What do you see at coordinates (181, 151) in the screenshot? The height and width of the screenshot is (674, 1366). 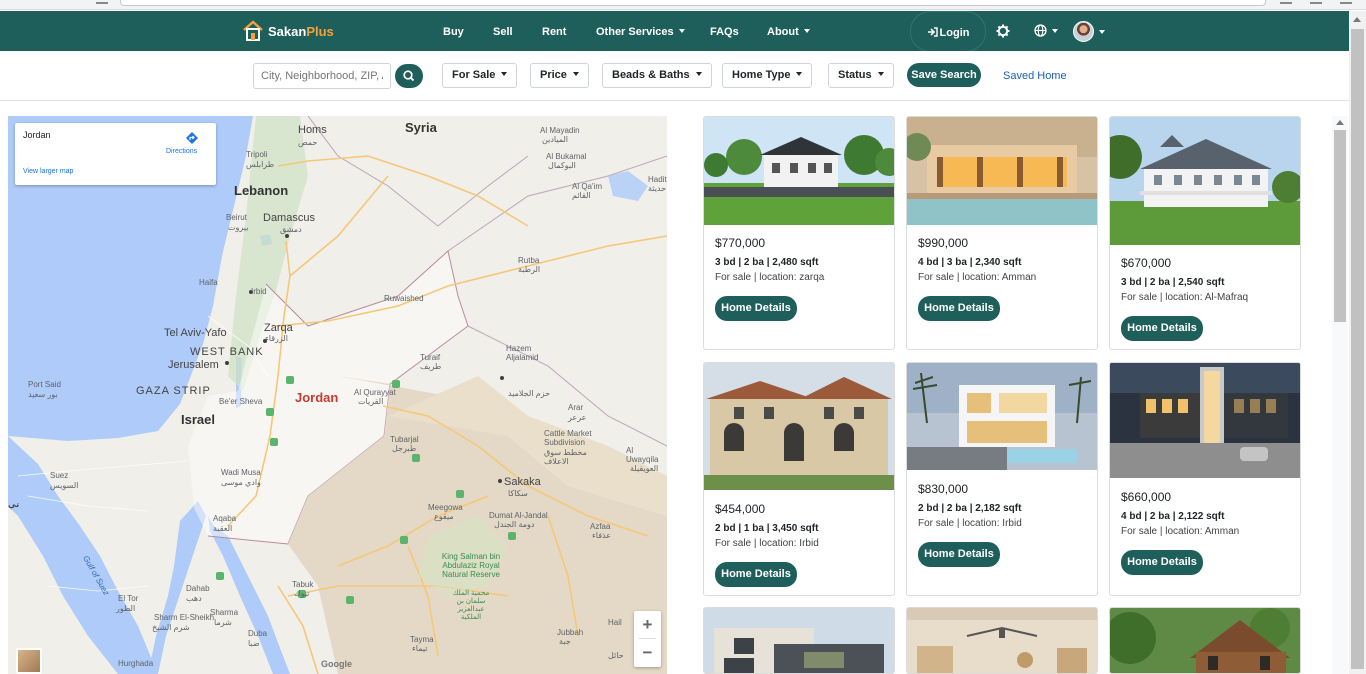 I see `directions-link: Directions` at bounding box center [181, 151].